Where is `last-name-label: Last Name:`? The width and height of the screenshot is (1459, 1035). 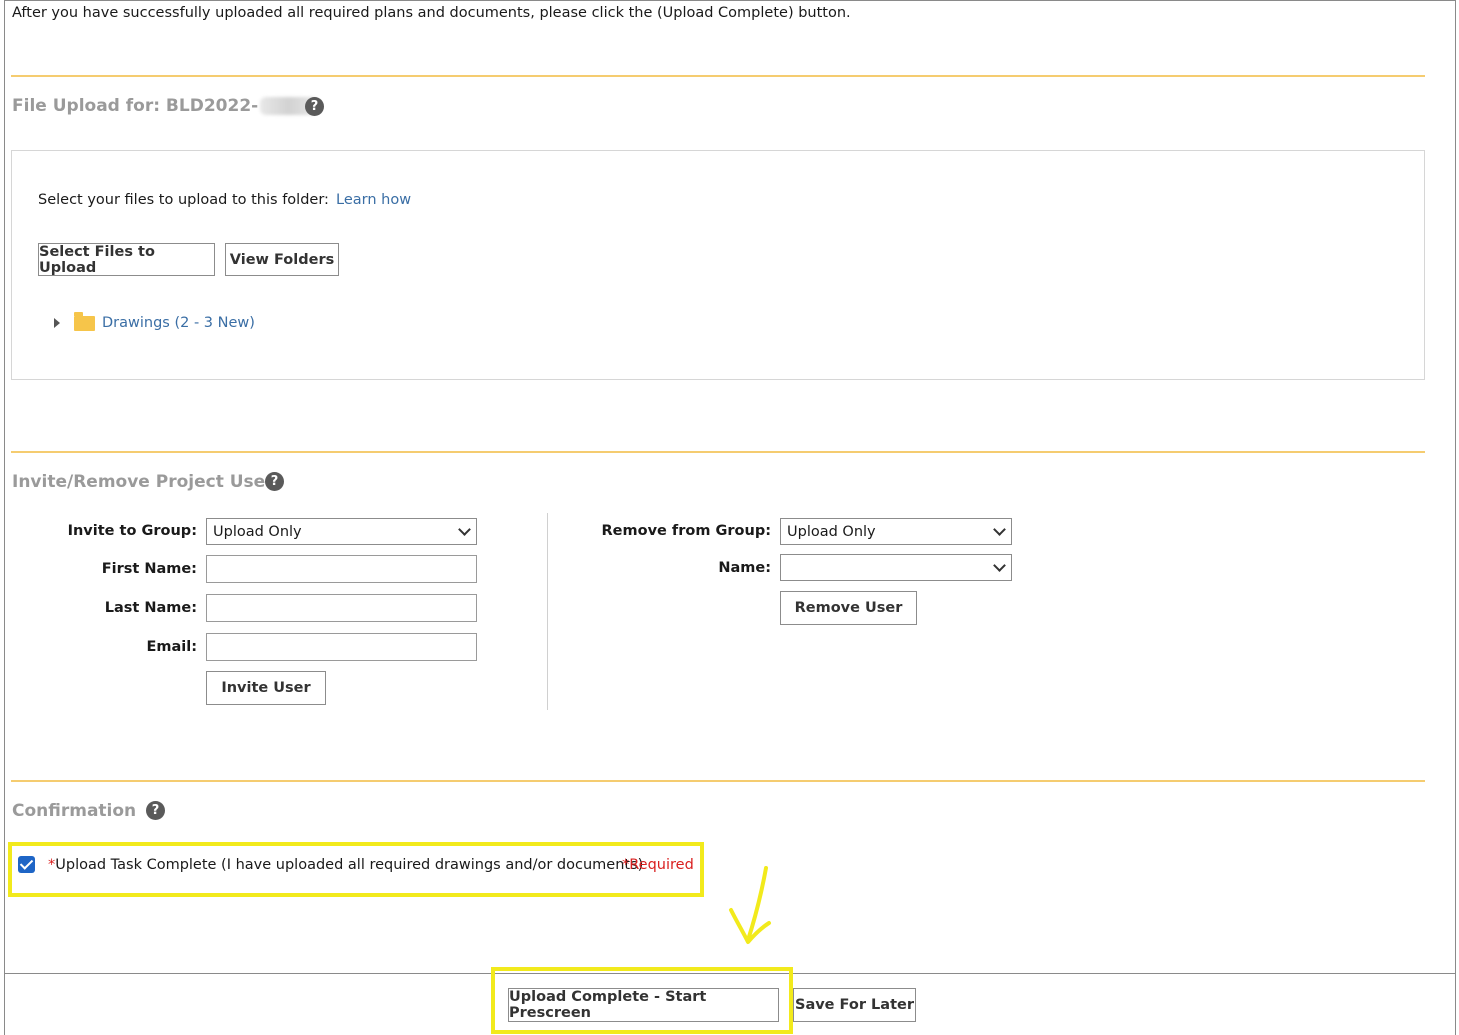
last-name-label: Last Name: is located at coordinates (150, 608).